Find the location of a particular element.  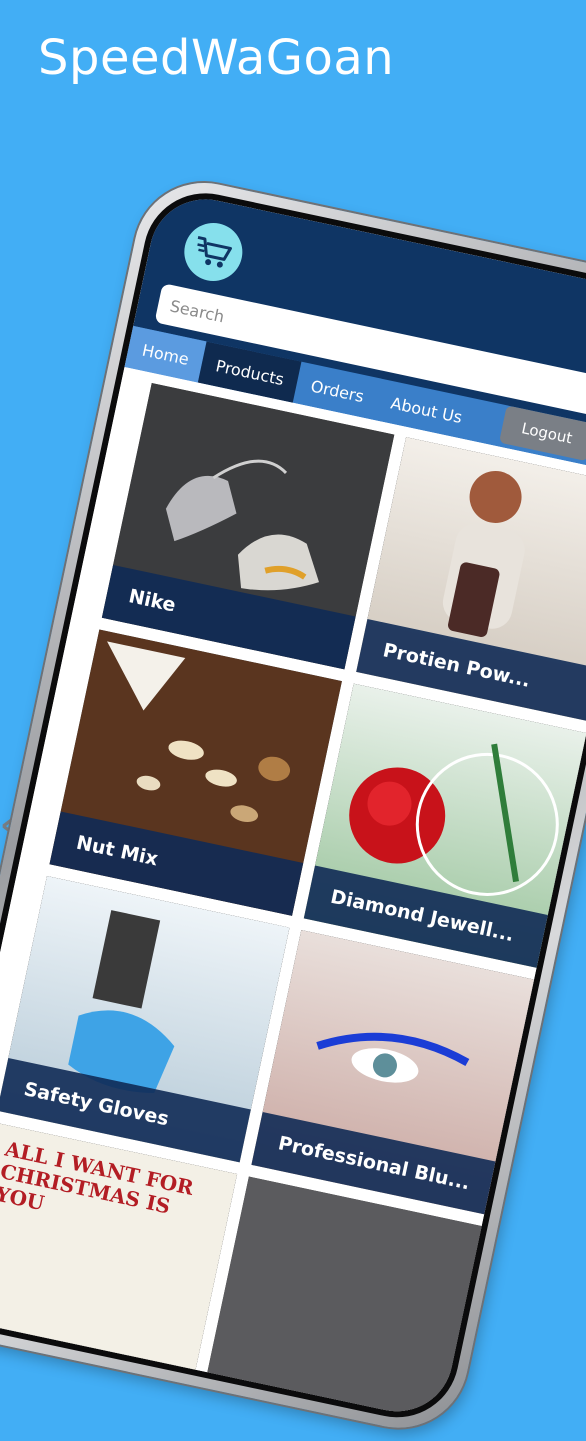

cart-icon is located at coordinates (213, 252).